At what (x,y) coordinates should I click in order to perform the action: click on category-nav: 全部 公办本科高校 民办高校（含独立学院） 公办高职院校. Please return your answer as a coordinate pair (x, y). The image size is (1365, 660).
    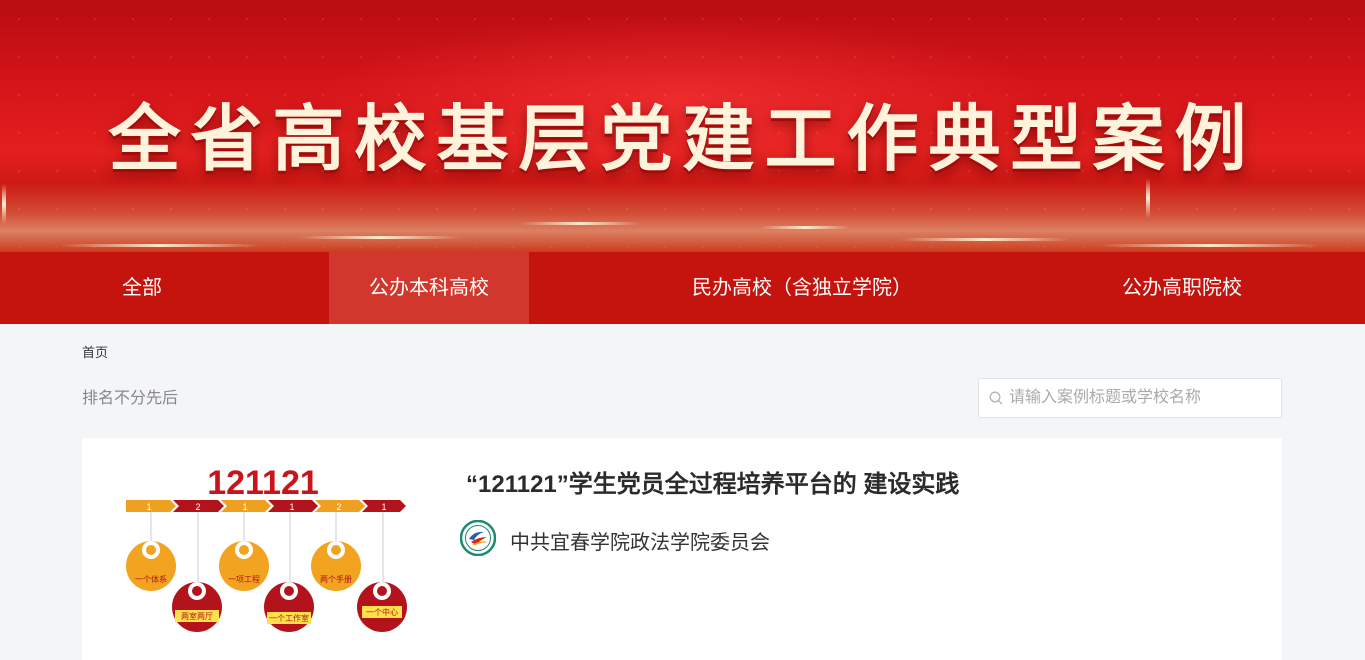
    Looking at the image, I should click on (682, 288).